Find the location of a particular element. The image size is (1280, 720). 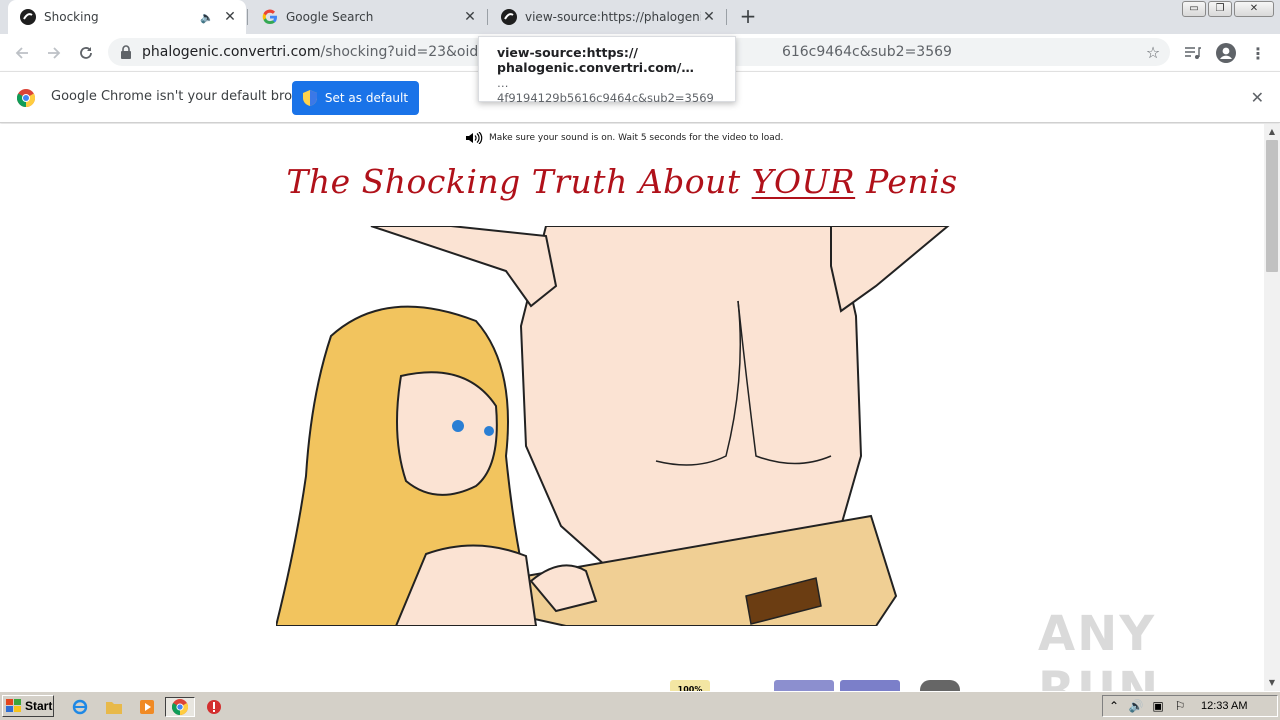

url-host: phalogenic.convertri.com is located at coordinates (231, 52).